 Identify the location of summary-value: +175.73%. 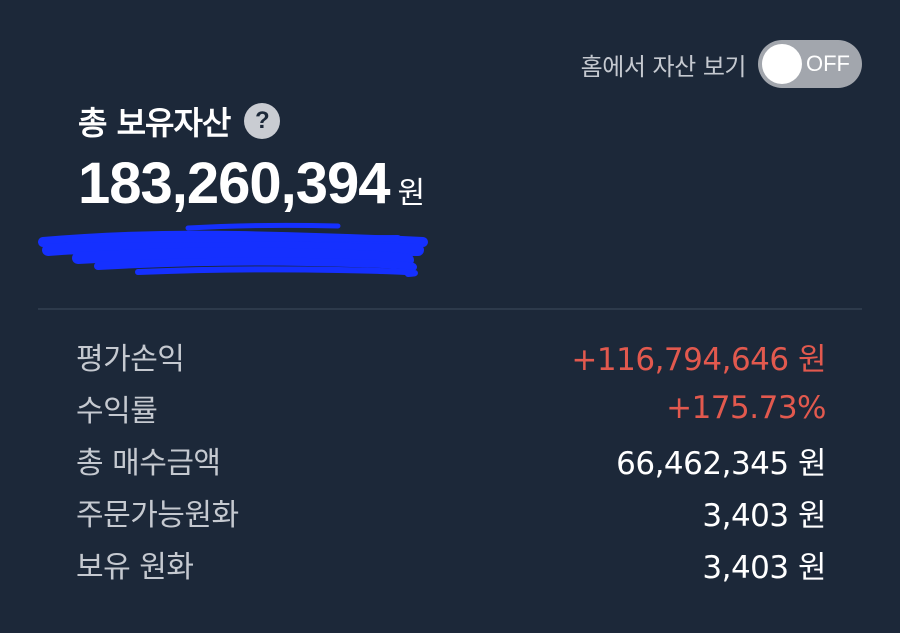
(746, 408).